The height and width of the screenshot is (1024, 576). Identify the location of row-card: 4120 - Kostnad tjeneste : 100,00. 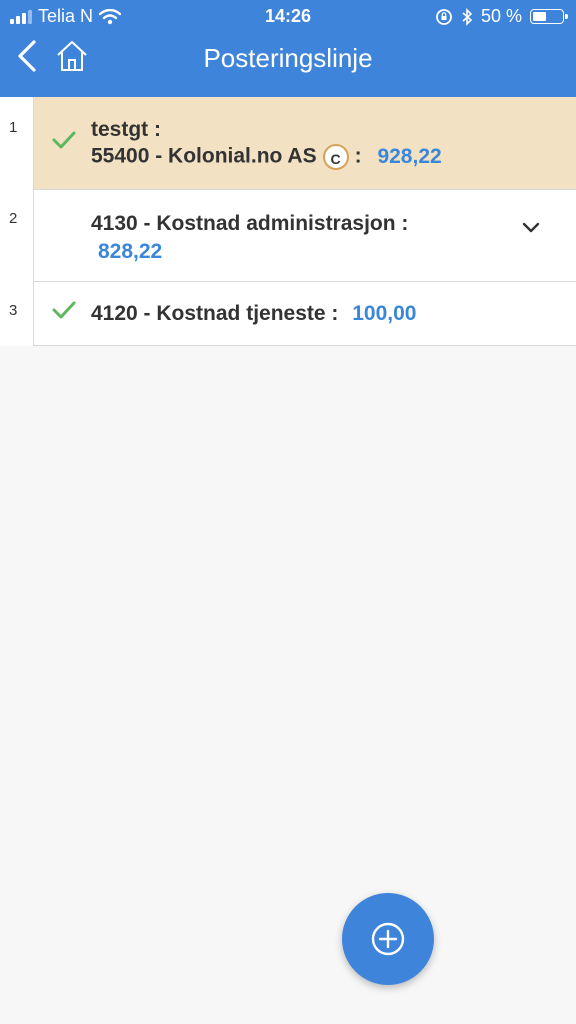
(304, 314).